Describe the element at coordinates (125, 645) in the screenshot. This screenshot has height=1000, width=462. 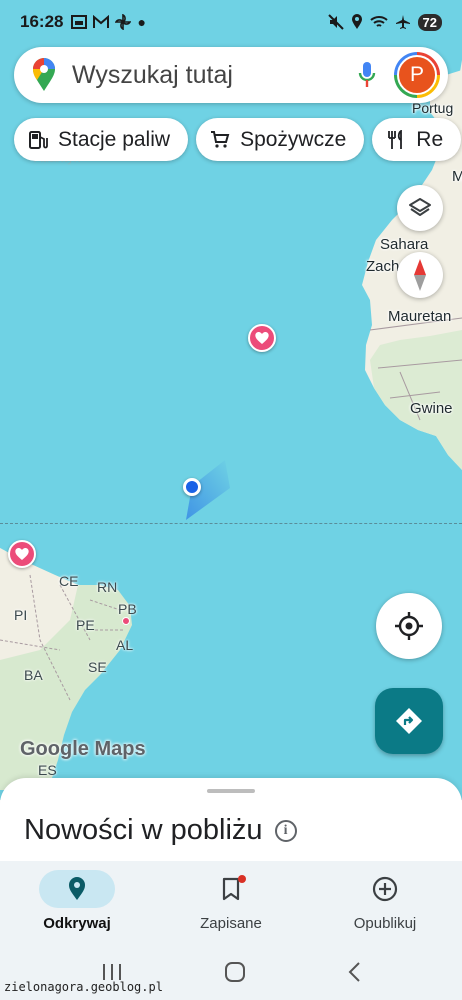
I see `state-label: AL` at that location.